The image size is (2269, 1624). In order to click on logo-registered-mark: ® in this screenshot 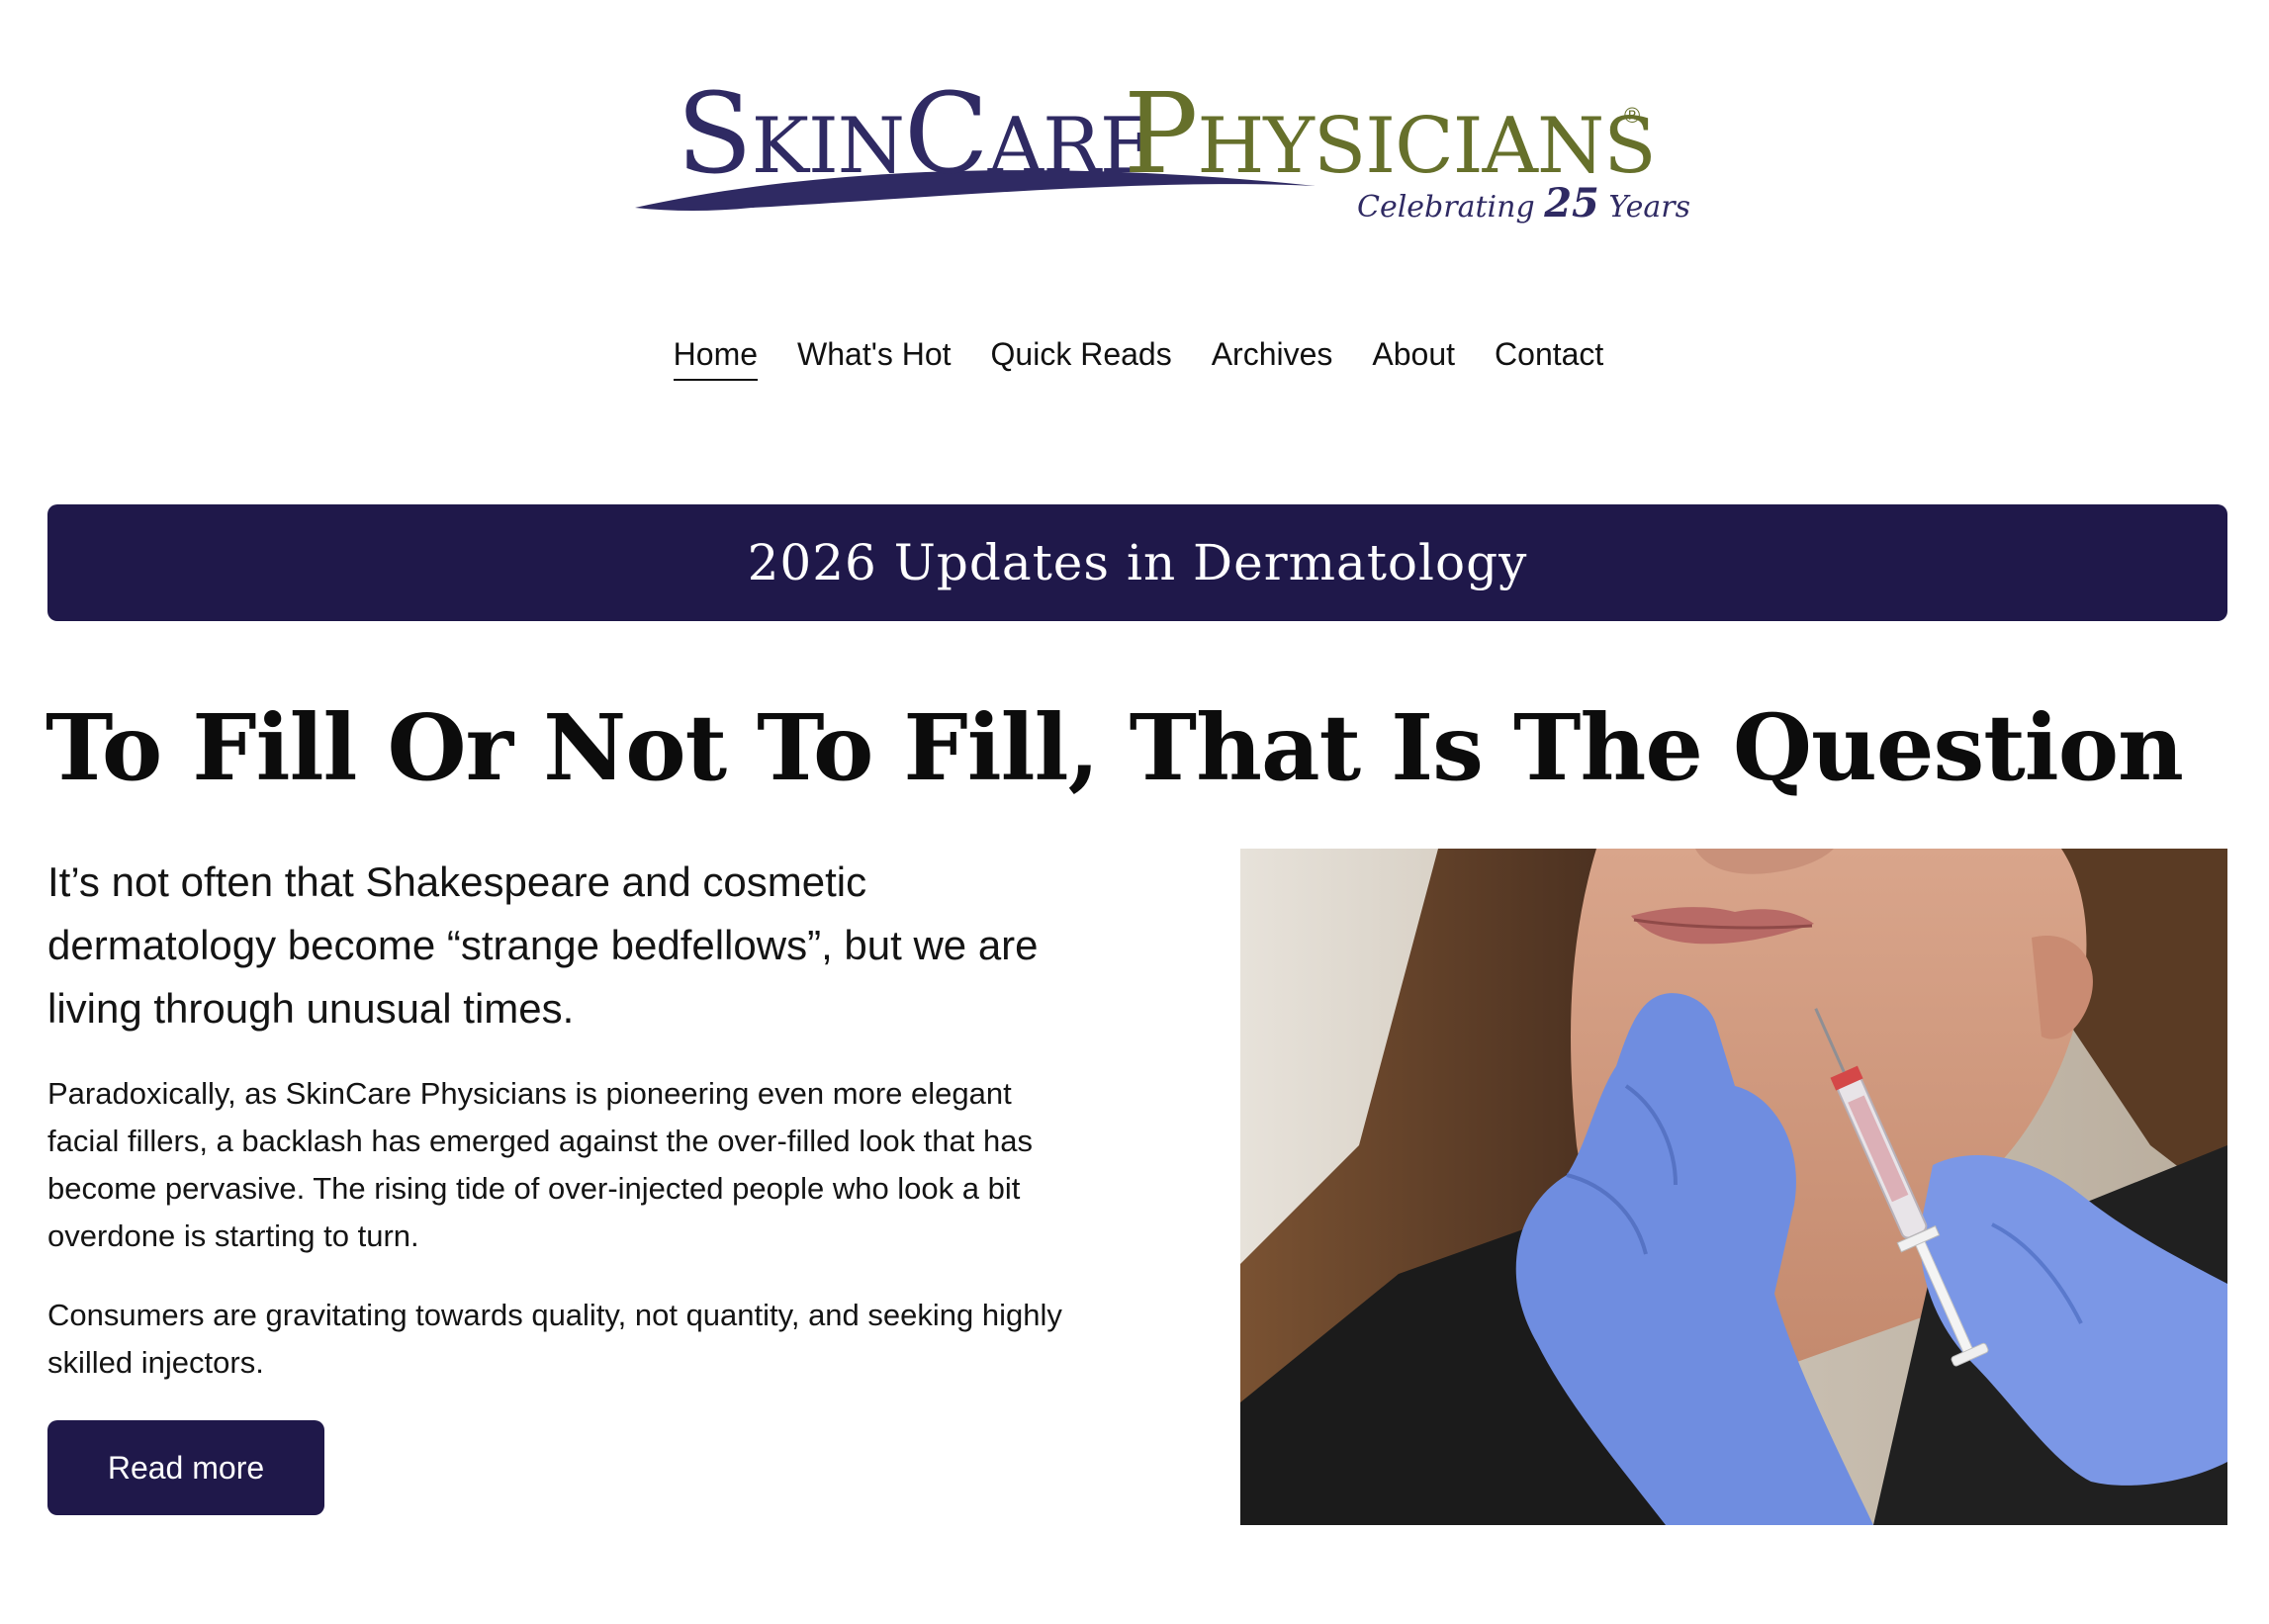, I will do `click(1633, 115)`.